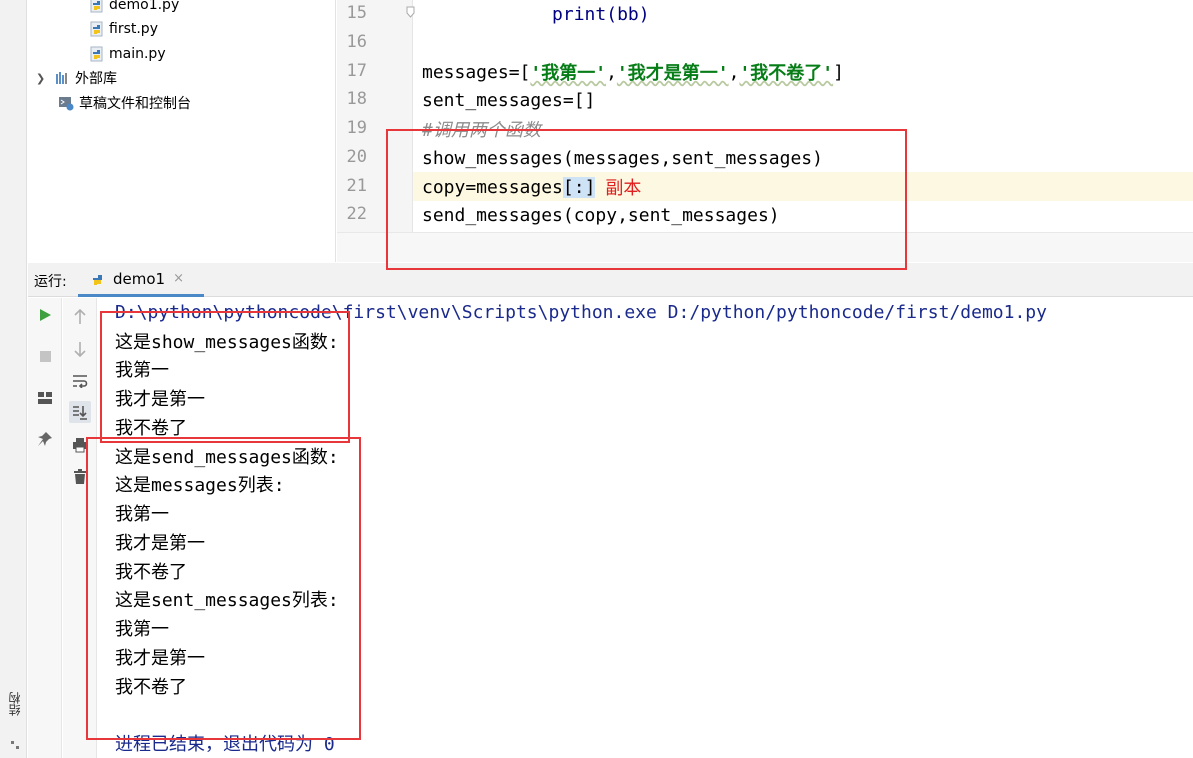 Image resolution: width=1193 pixels, height=758 pixels. I want to click on tree-item-label: main.py, so click(137, 54).